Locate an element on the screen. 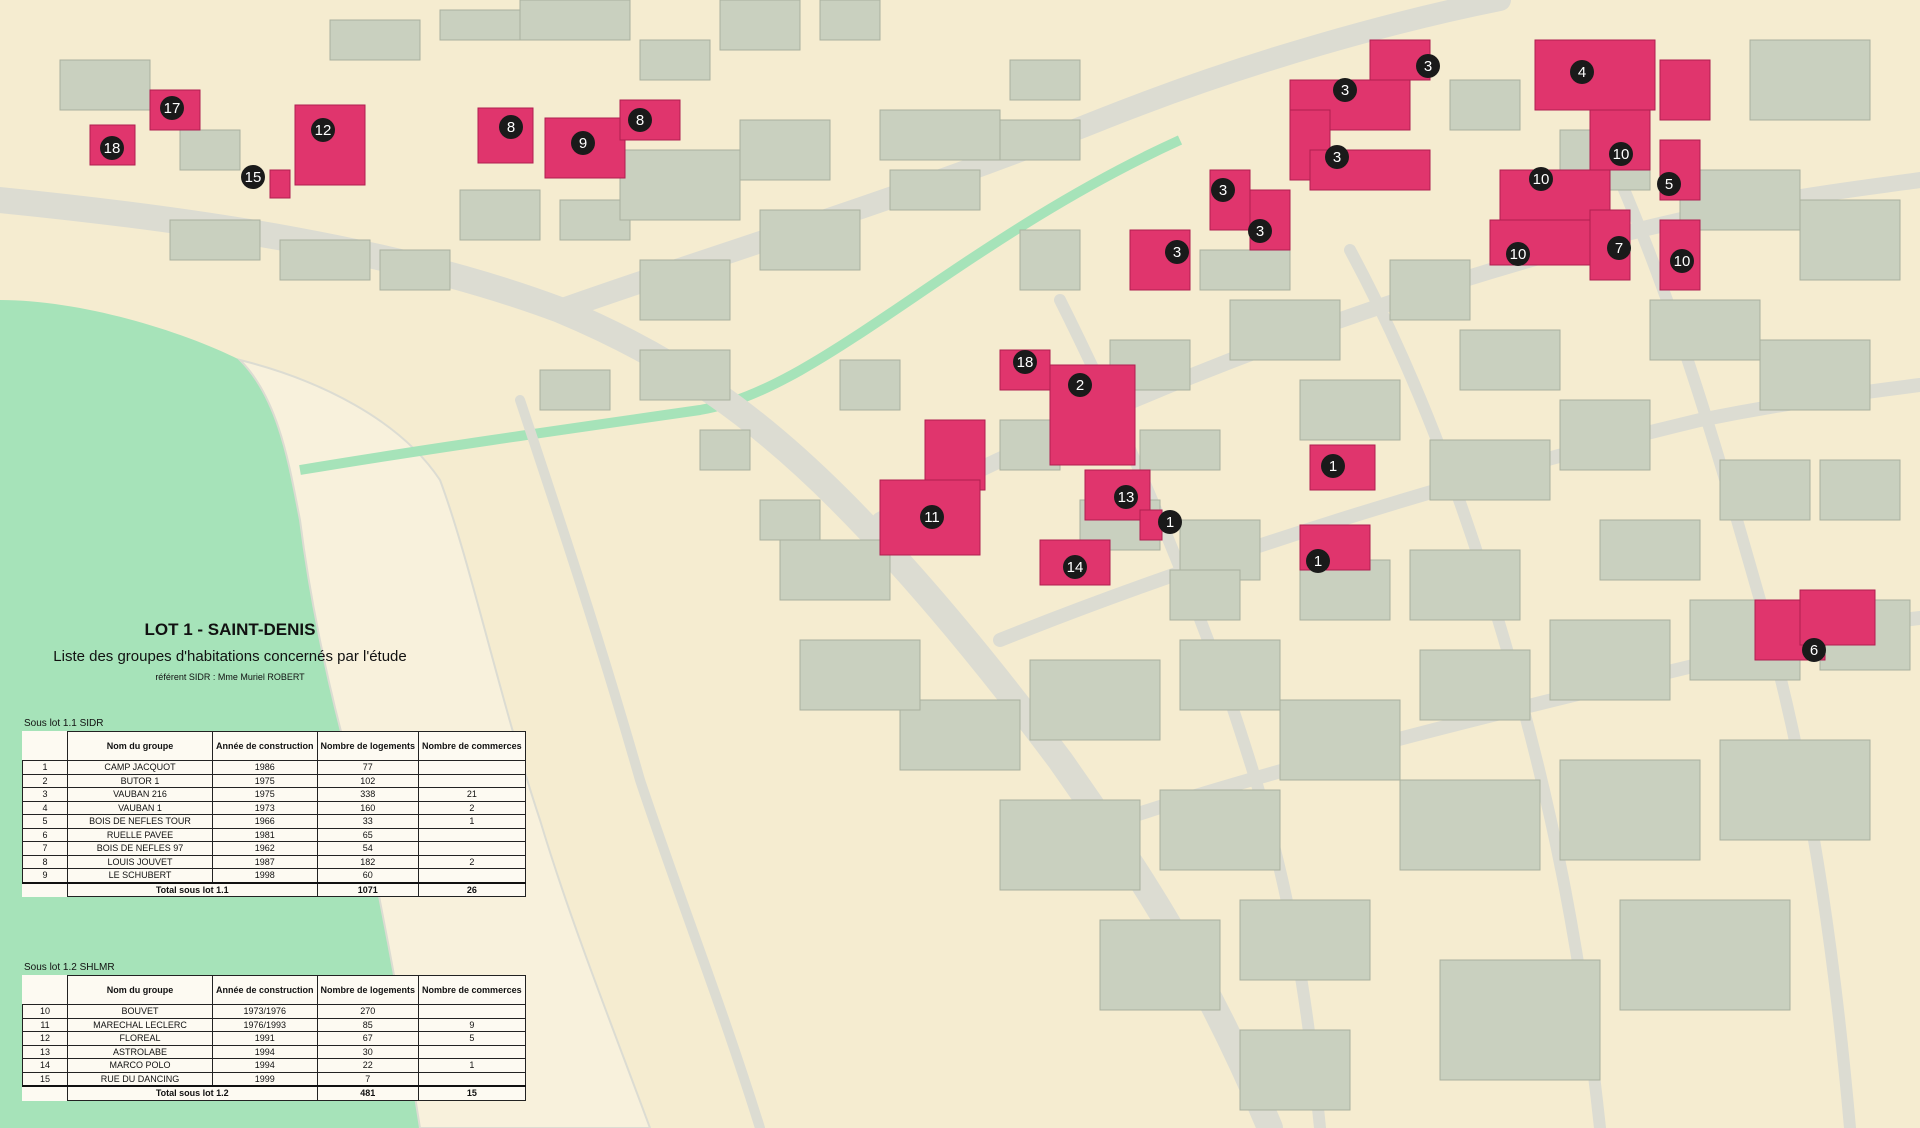 The width and height of the screenshot is (1920, 1128). svg-text: 4 is located at coordinates (1582, 72).